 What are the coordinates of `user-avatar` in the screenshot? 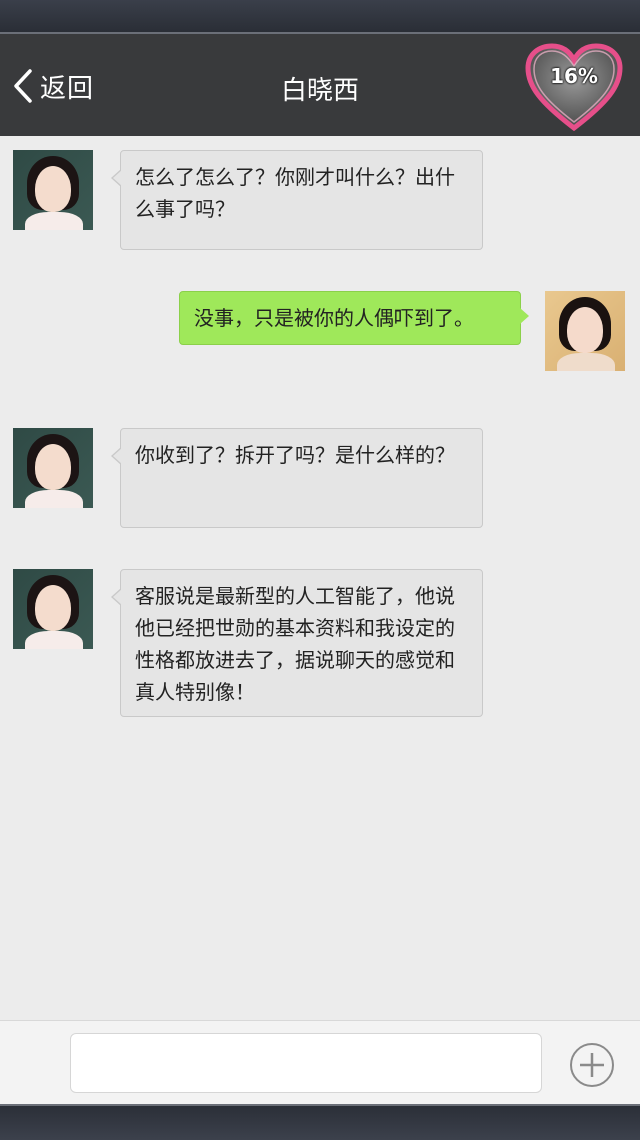 It's located at (585, 331).